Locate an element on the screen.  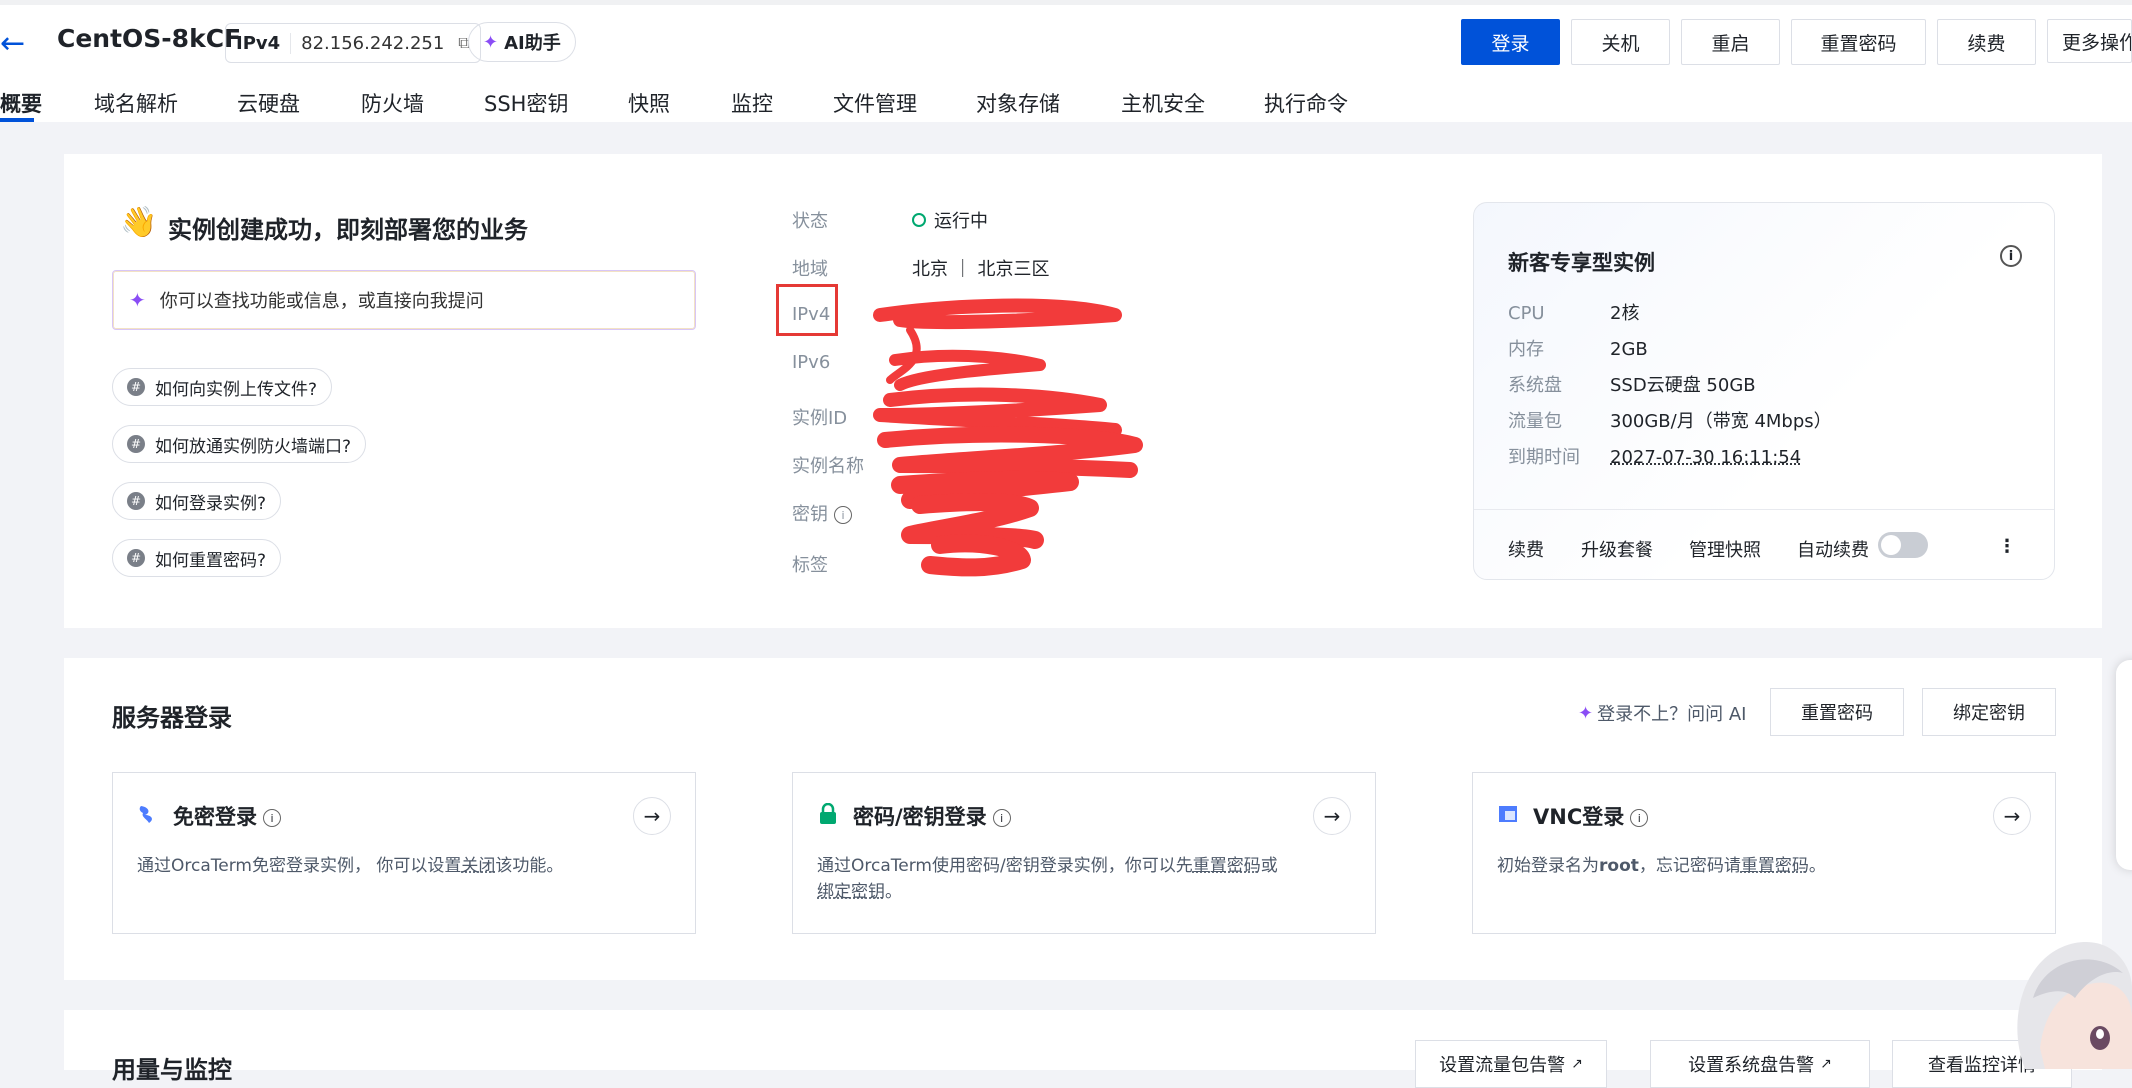
tab-ssh-key: SSH密钥 is located at coordinates (526, 103).